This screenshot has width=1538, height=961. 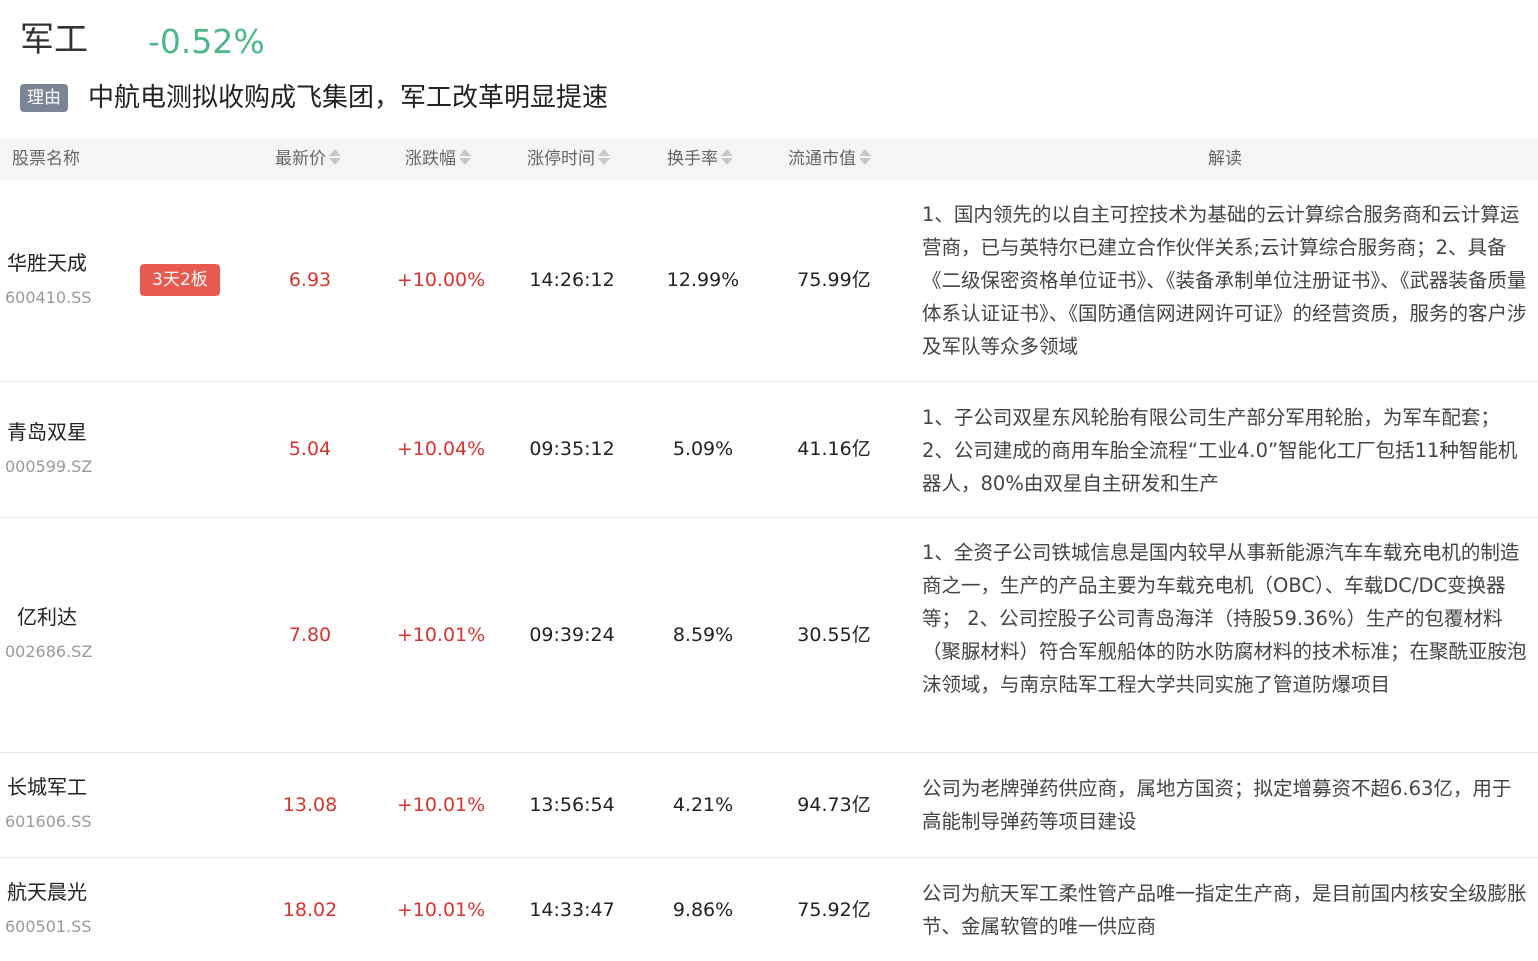 I want to click on turnover-rate: 5.09%, so click(x=703, y=449).